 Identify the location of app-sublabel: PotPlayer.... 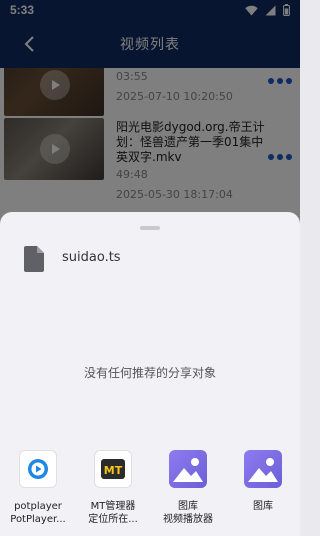
(38, 519).